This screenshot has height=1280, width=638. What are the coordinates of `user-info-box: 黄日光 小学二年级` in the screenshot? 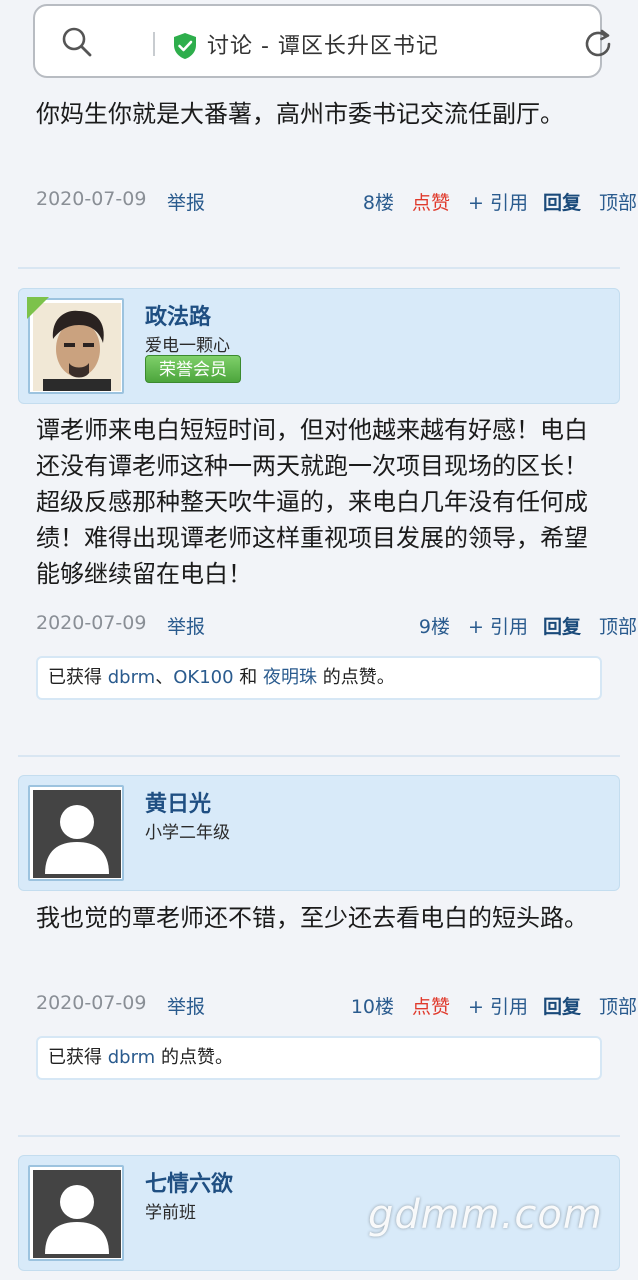 It's located at (319, 833).